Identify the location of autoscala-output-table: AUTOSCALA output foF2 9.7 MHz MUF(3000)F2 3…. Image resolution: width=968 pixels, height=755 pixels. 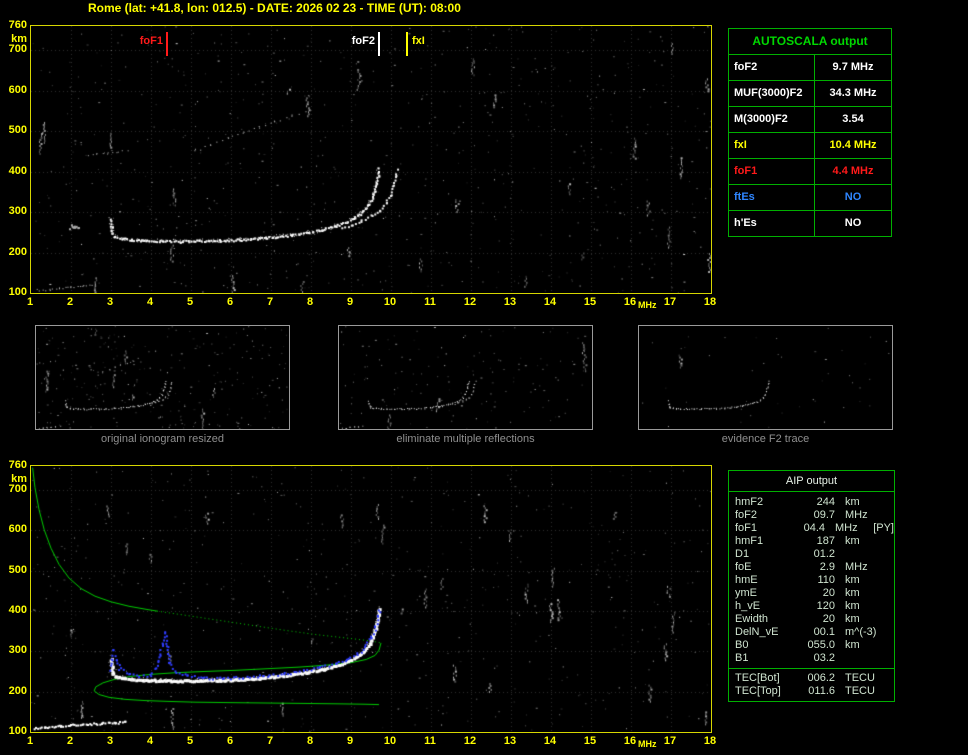
(810, 132).